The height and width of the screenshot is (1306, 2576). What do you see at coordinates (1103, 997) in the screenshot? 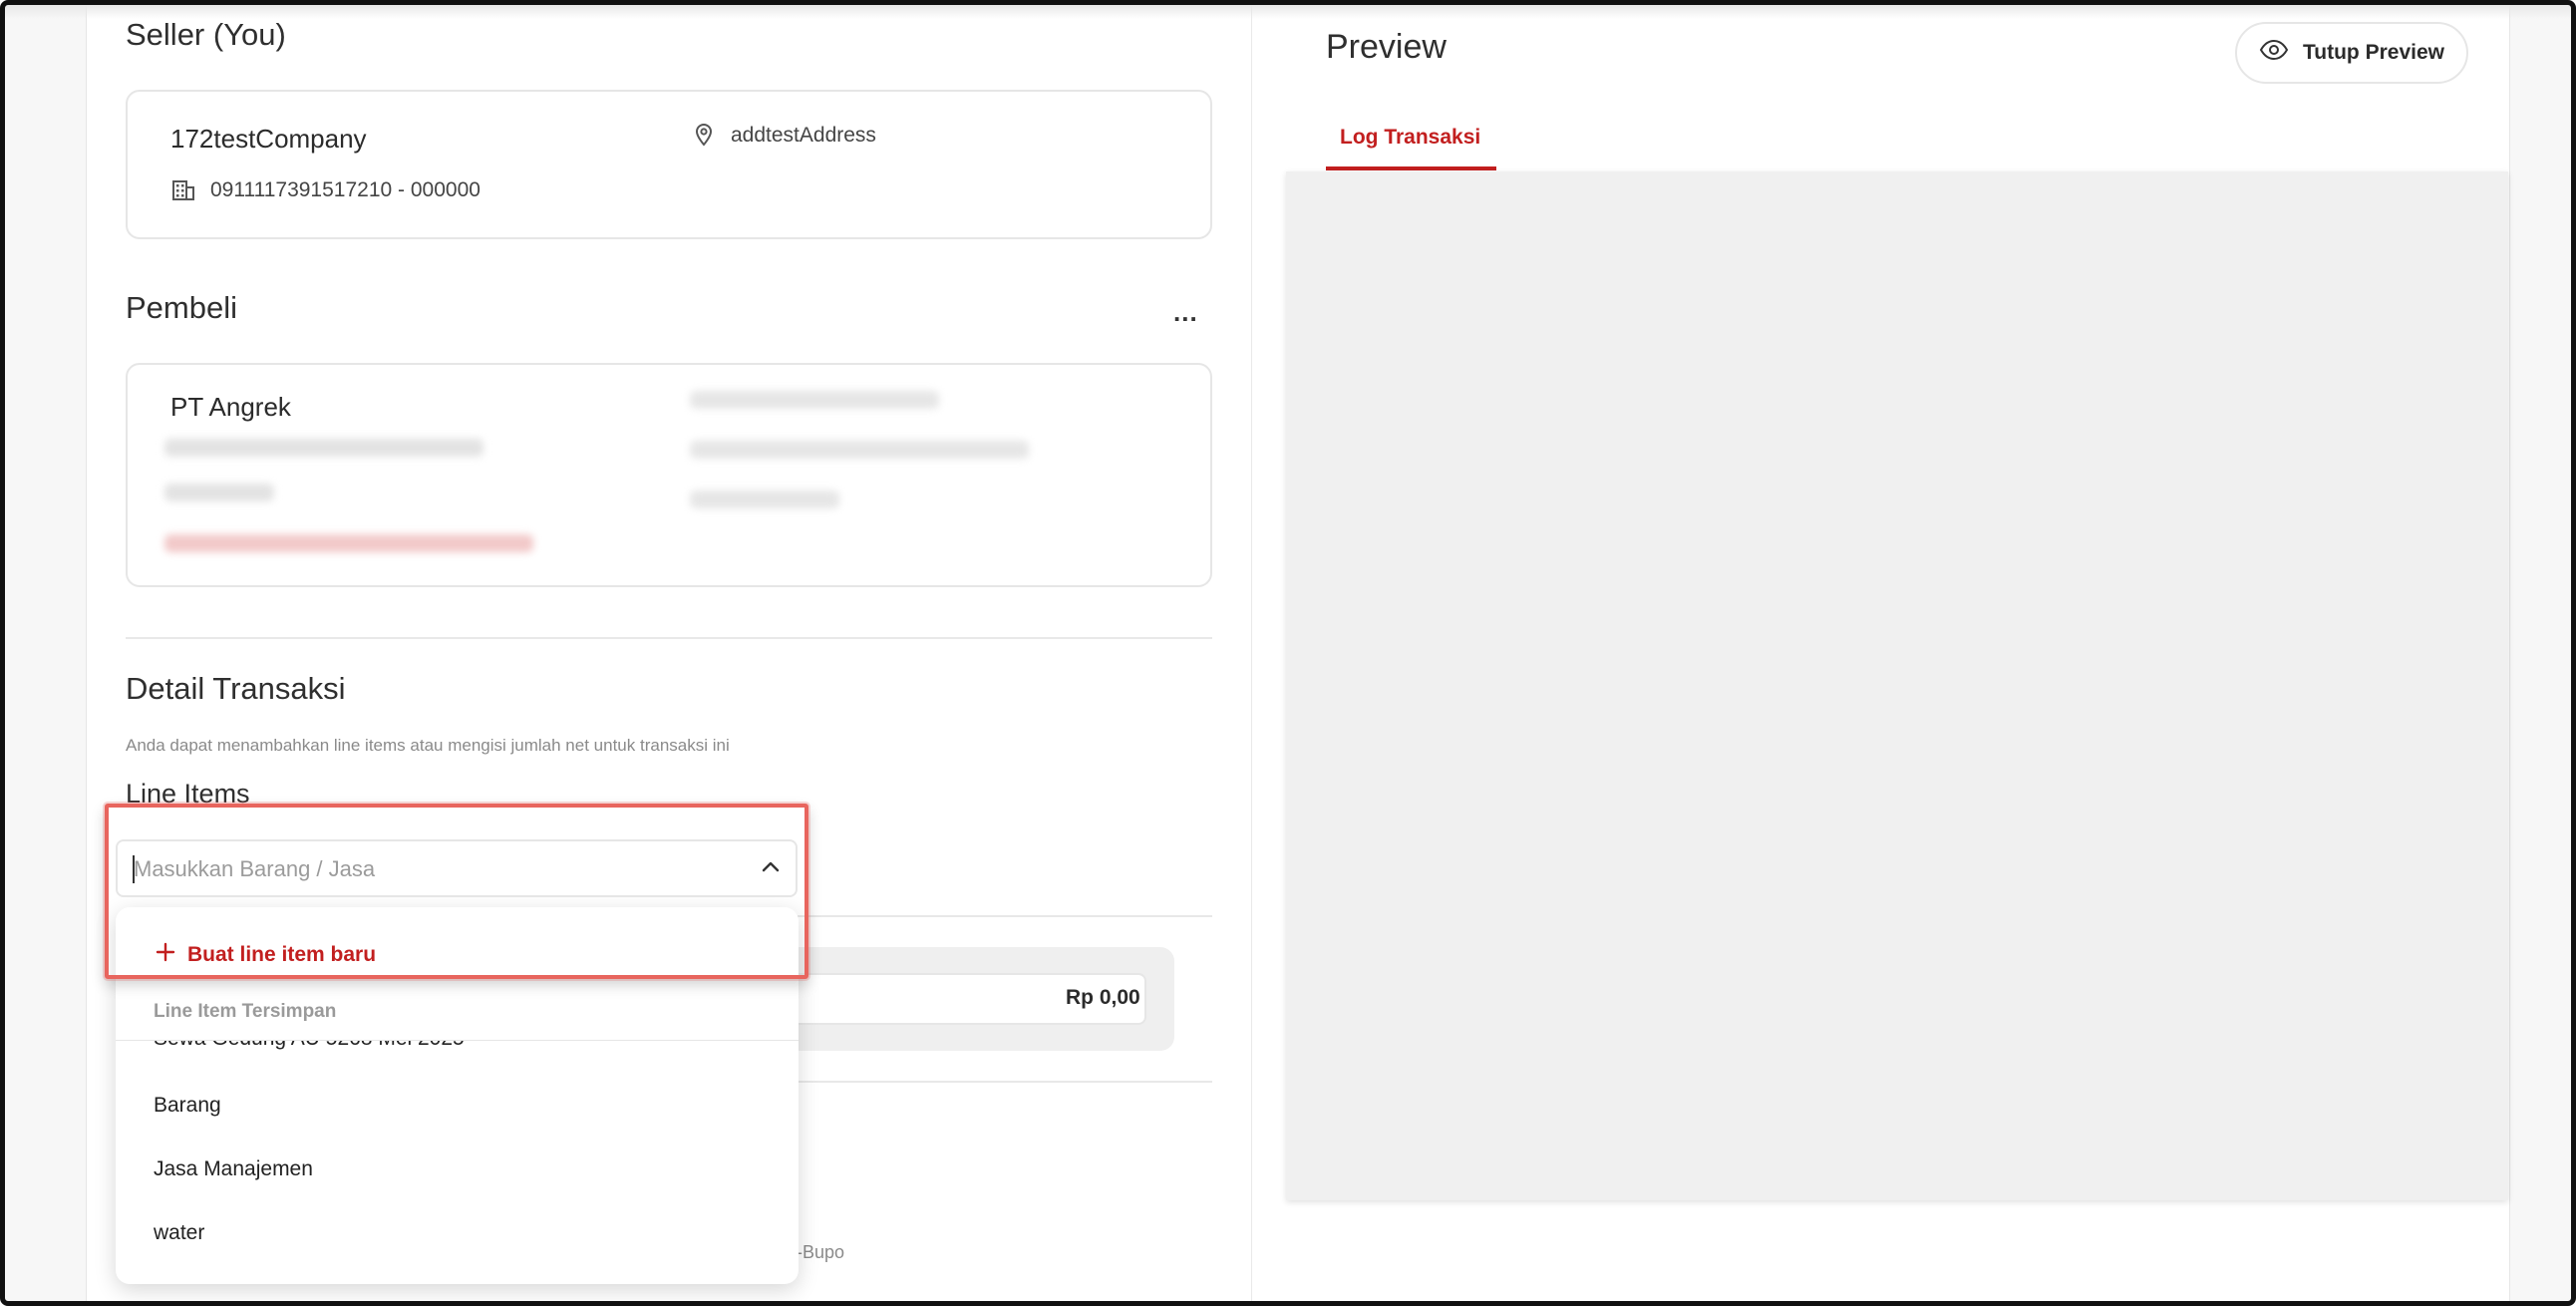
I see `amount-value: Rp 0,00` at bounding box center [1103, 997].